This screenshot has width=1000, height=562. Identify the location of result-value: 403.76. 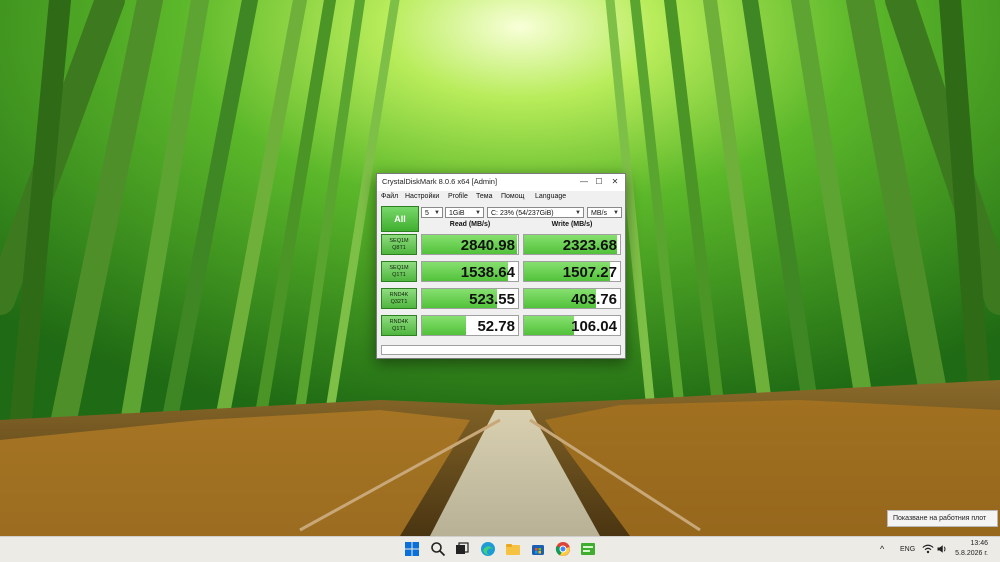
(594, 299).